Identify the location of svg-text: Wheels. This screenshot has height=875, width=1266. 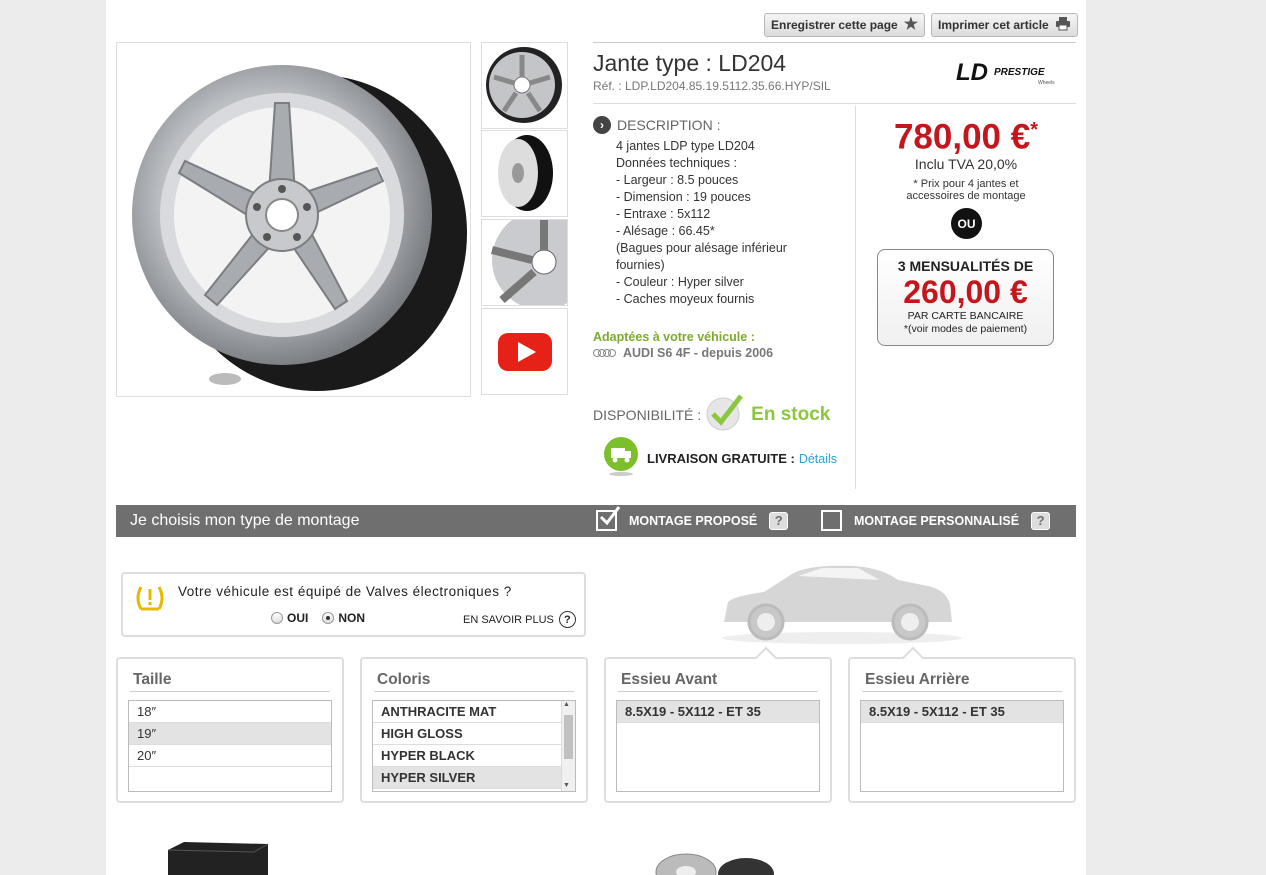
(1046, 83).